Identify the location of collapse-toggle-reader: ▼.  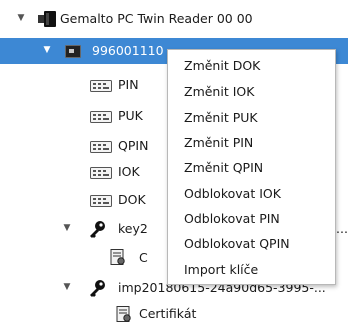
(21, 18).